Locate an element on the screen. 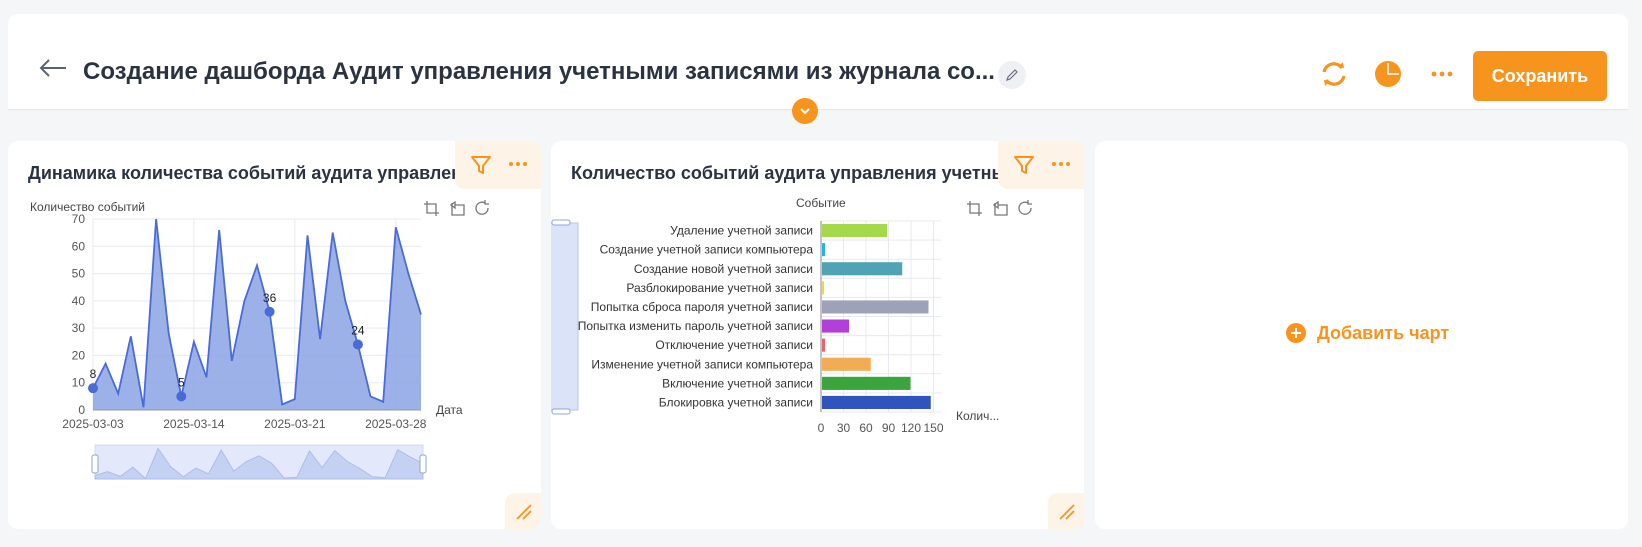 This screenshot has width=1642, height=547. y-tick-label: 0 is located at coordinates (81, 410).